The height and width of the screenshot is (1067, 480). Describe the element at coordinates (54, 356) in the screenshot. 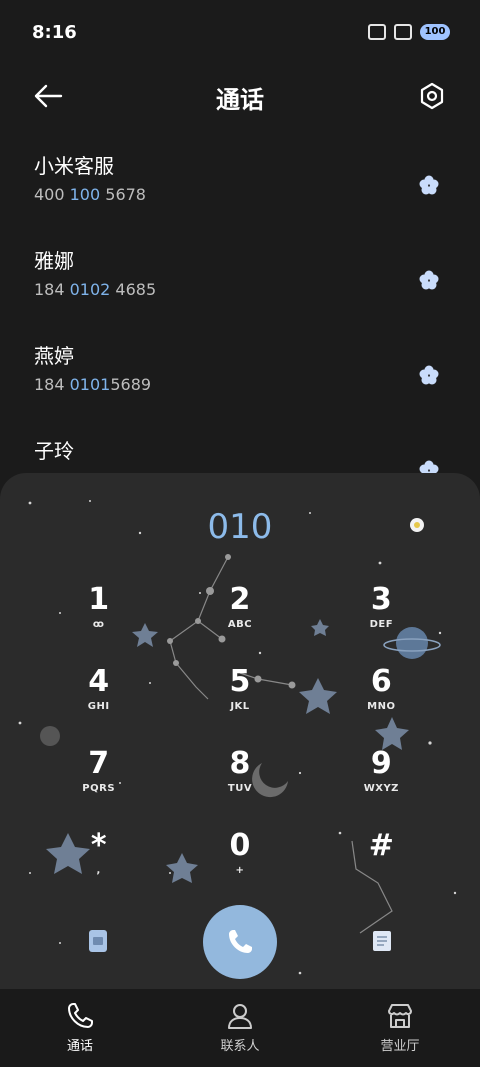

I see `contact-name: 燕婷` at that location.